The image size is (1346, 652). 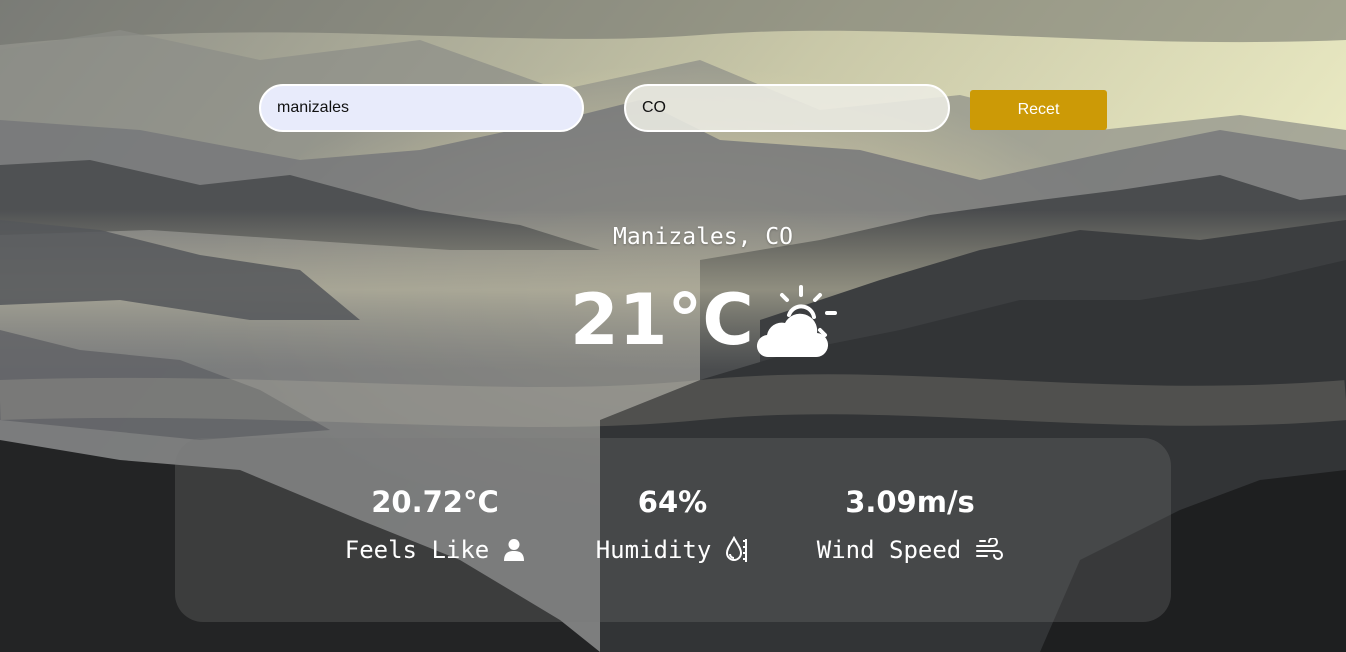 I want to click on humidity-drop-icon, so click(x=737, y=550).